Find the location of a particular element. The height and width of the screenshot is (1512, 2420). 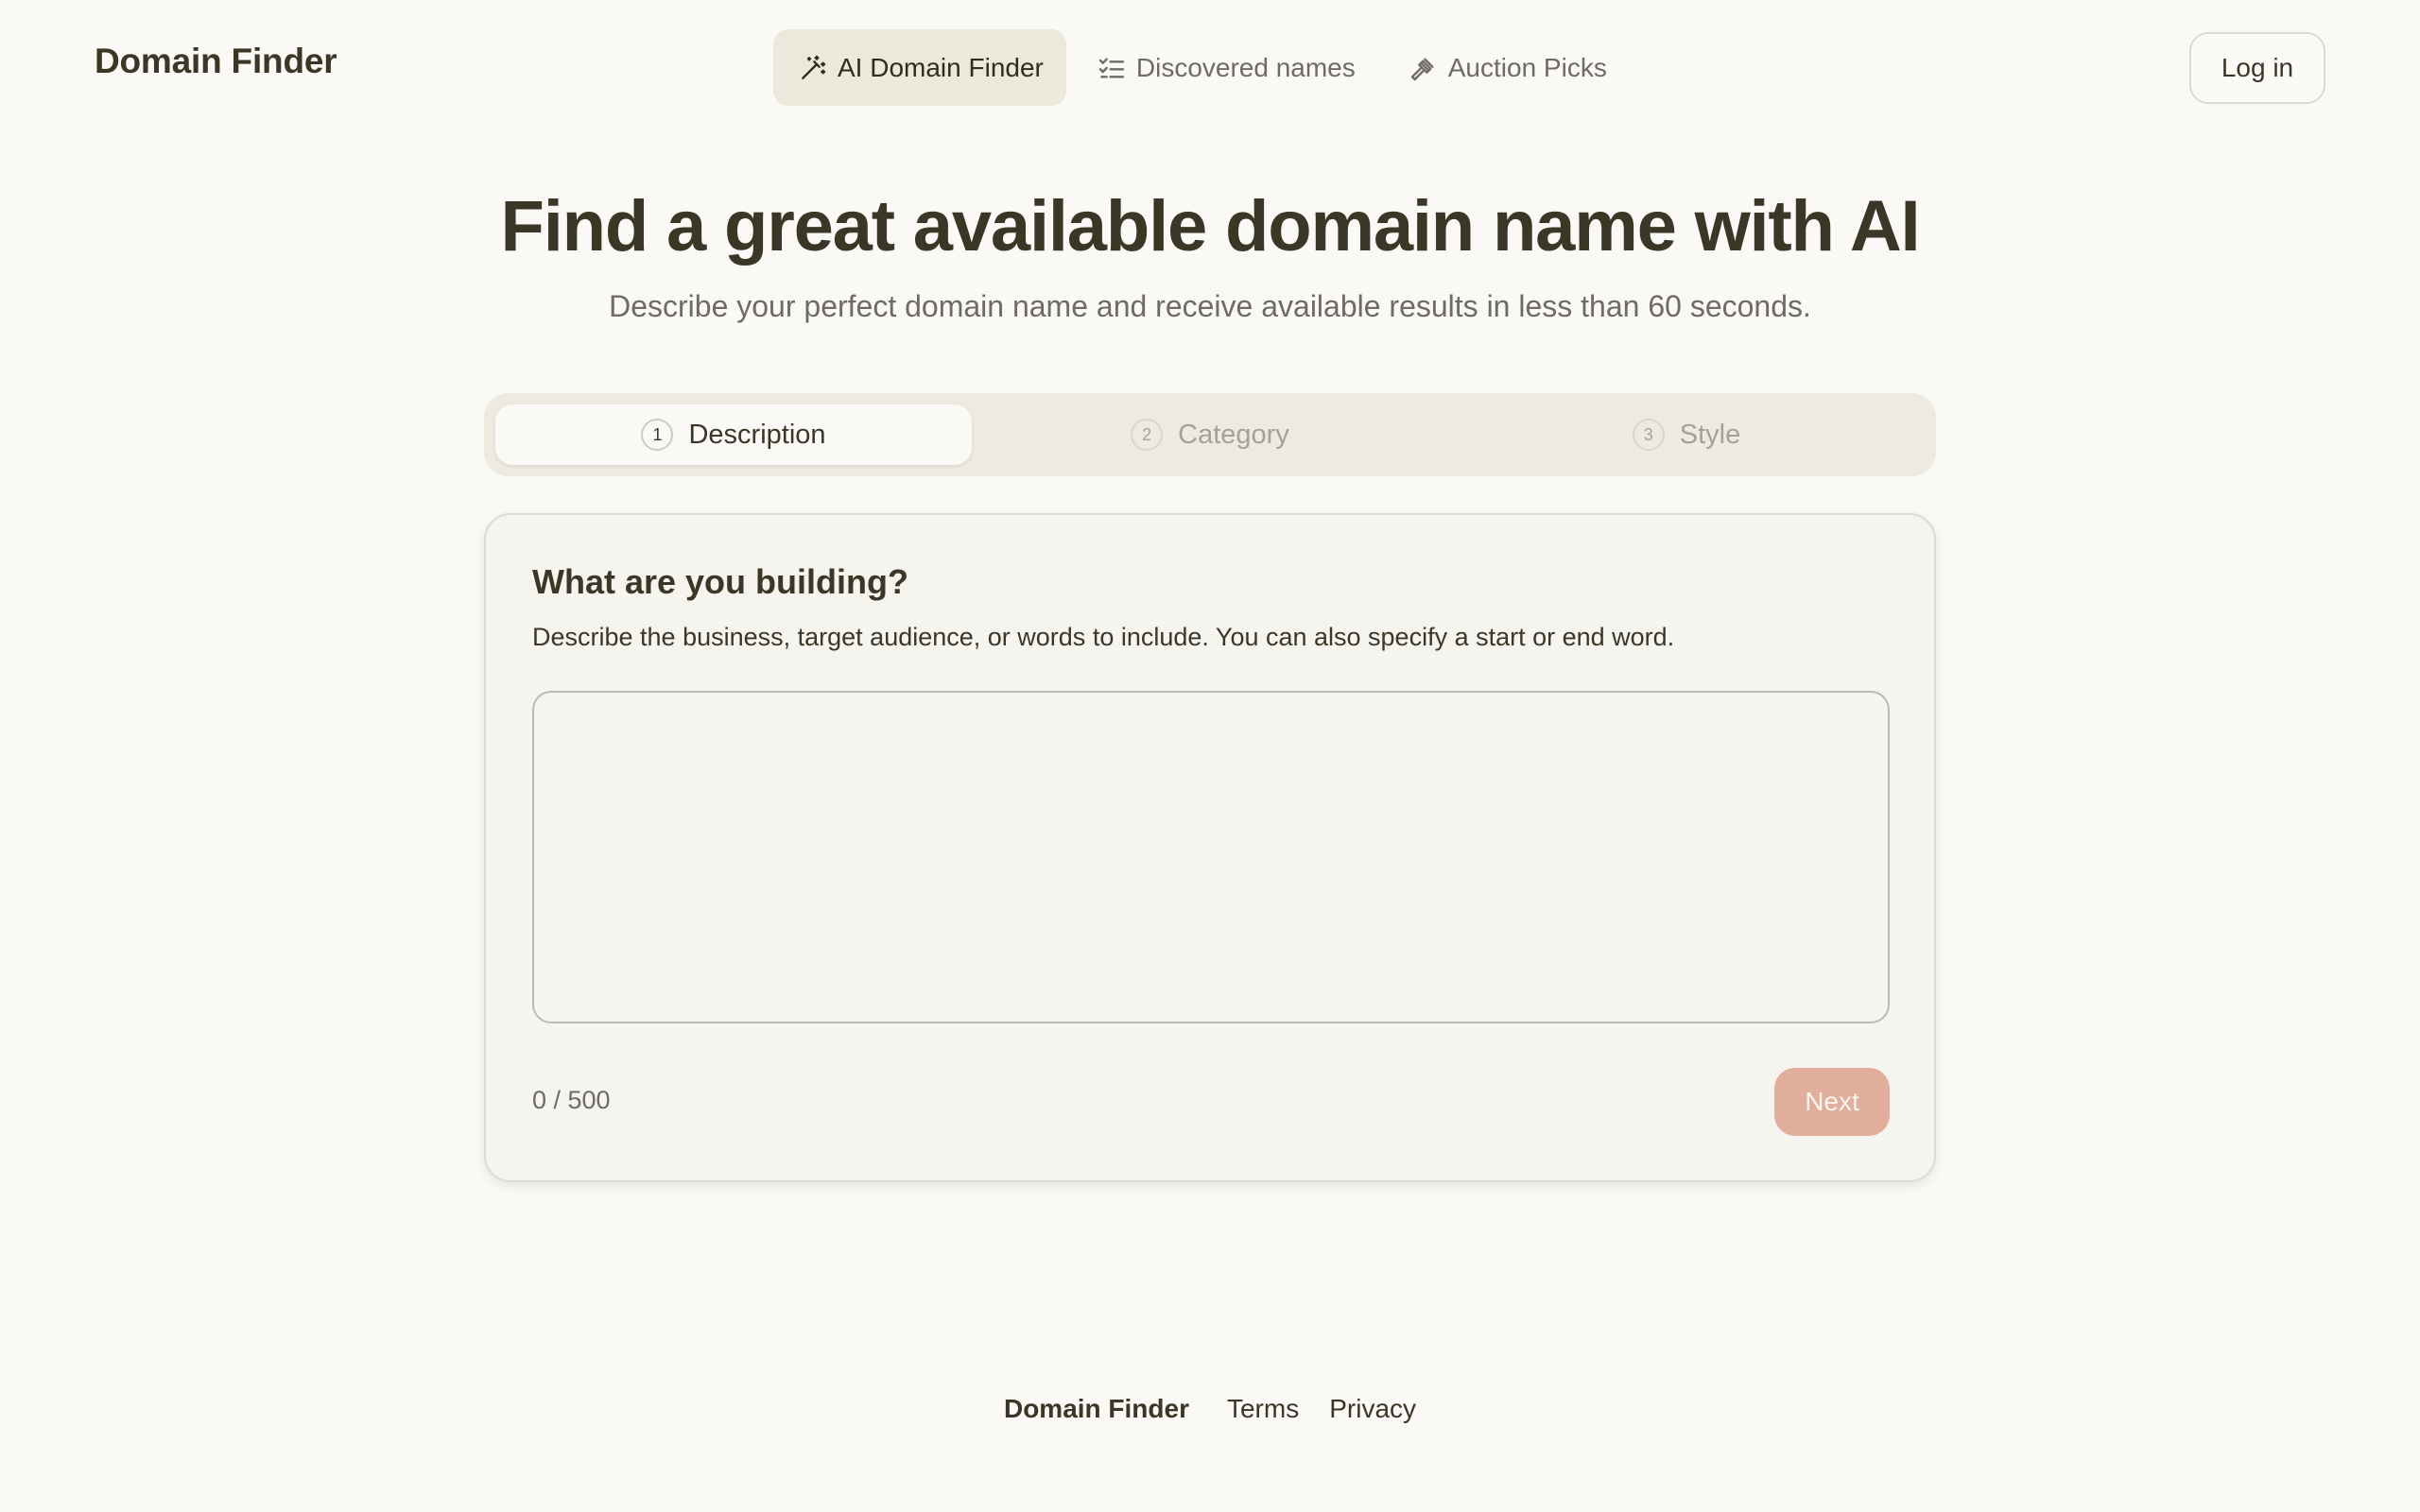

brand-logo: Domain Finder is located at coordinates (216, 61).